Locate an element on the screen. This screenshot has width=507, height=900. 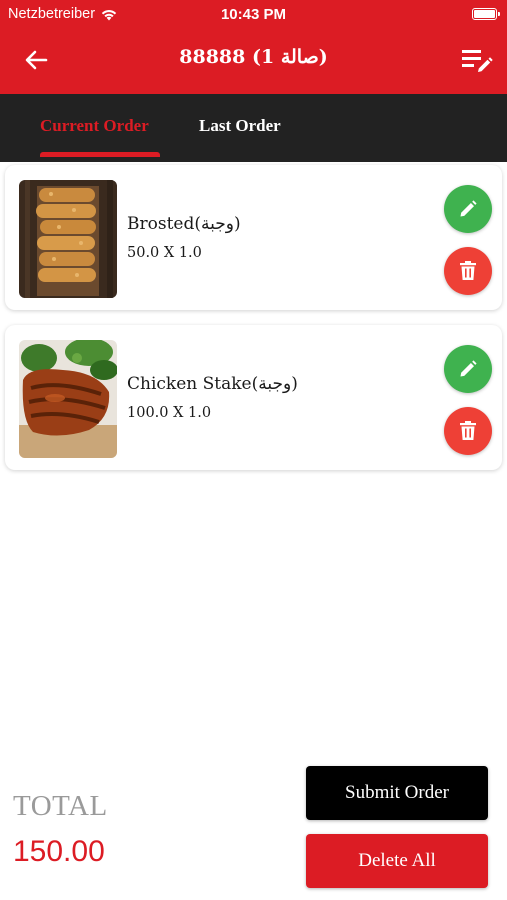
status-bar: Netzbetreiber 10:43 PM is located at coordinates (253, 14).